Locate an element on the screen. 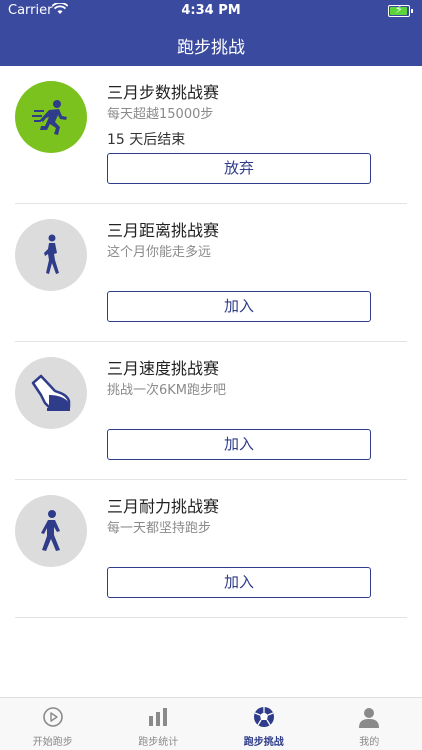 This screenshot has height=750, width=422. nav-bar: 跑步挑战 is located at coordinates (211, 44).